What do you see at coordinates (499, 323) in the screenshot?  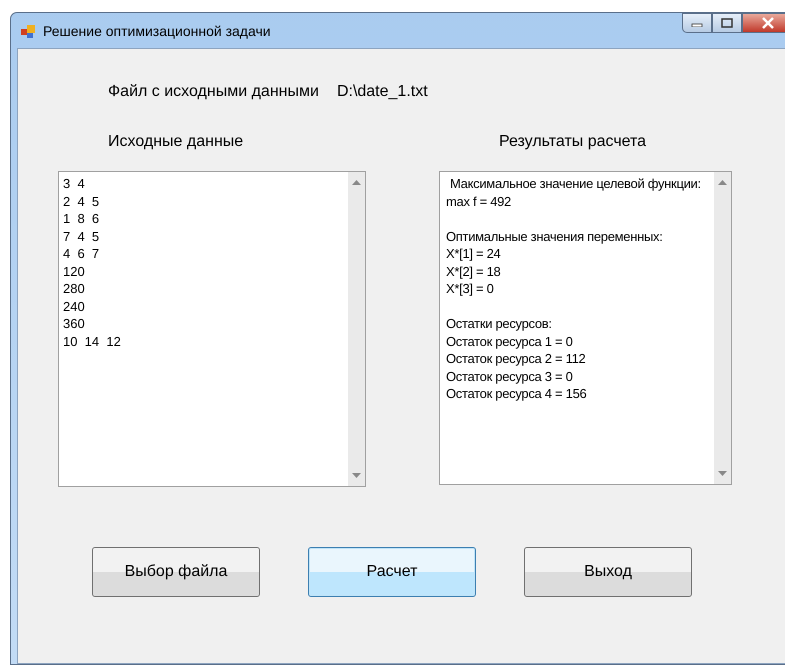 I see `text-line: Остатки ресурсов:` at bounding box center [499, 323].